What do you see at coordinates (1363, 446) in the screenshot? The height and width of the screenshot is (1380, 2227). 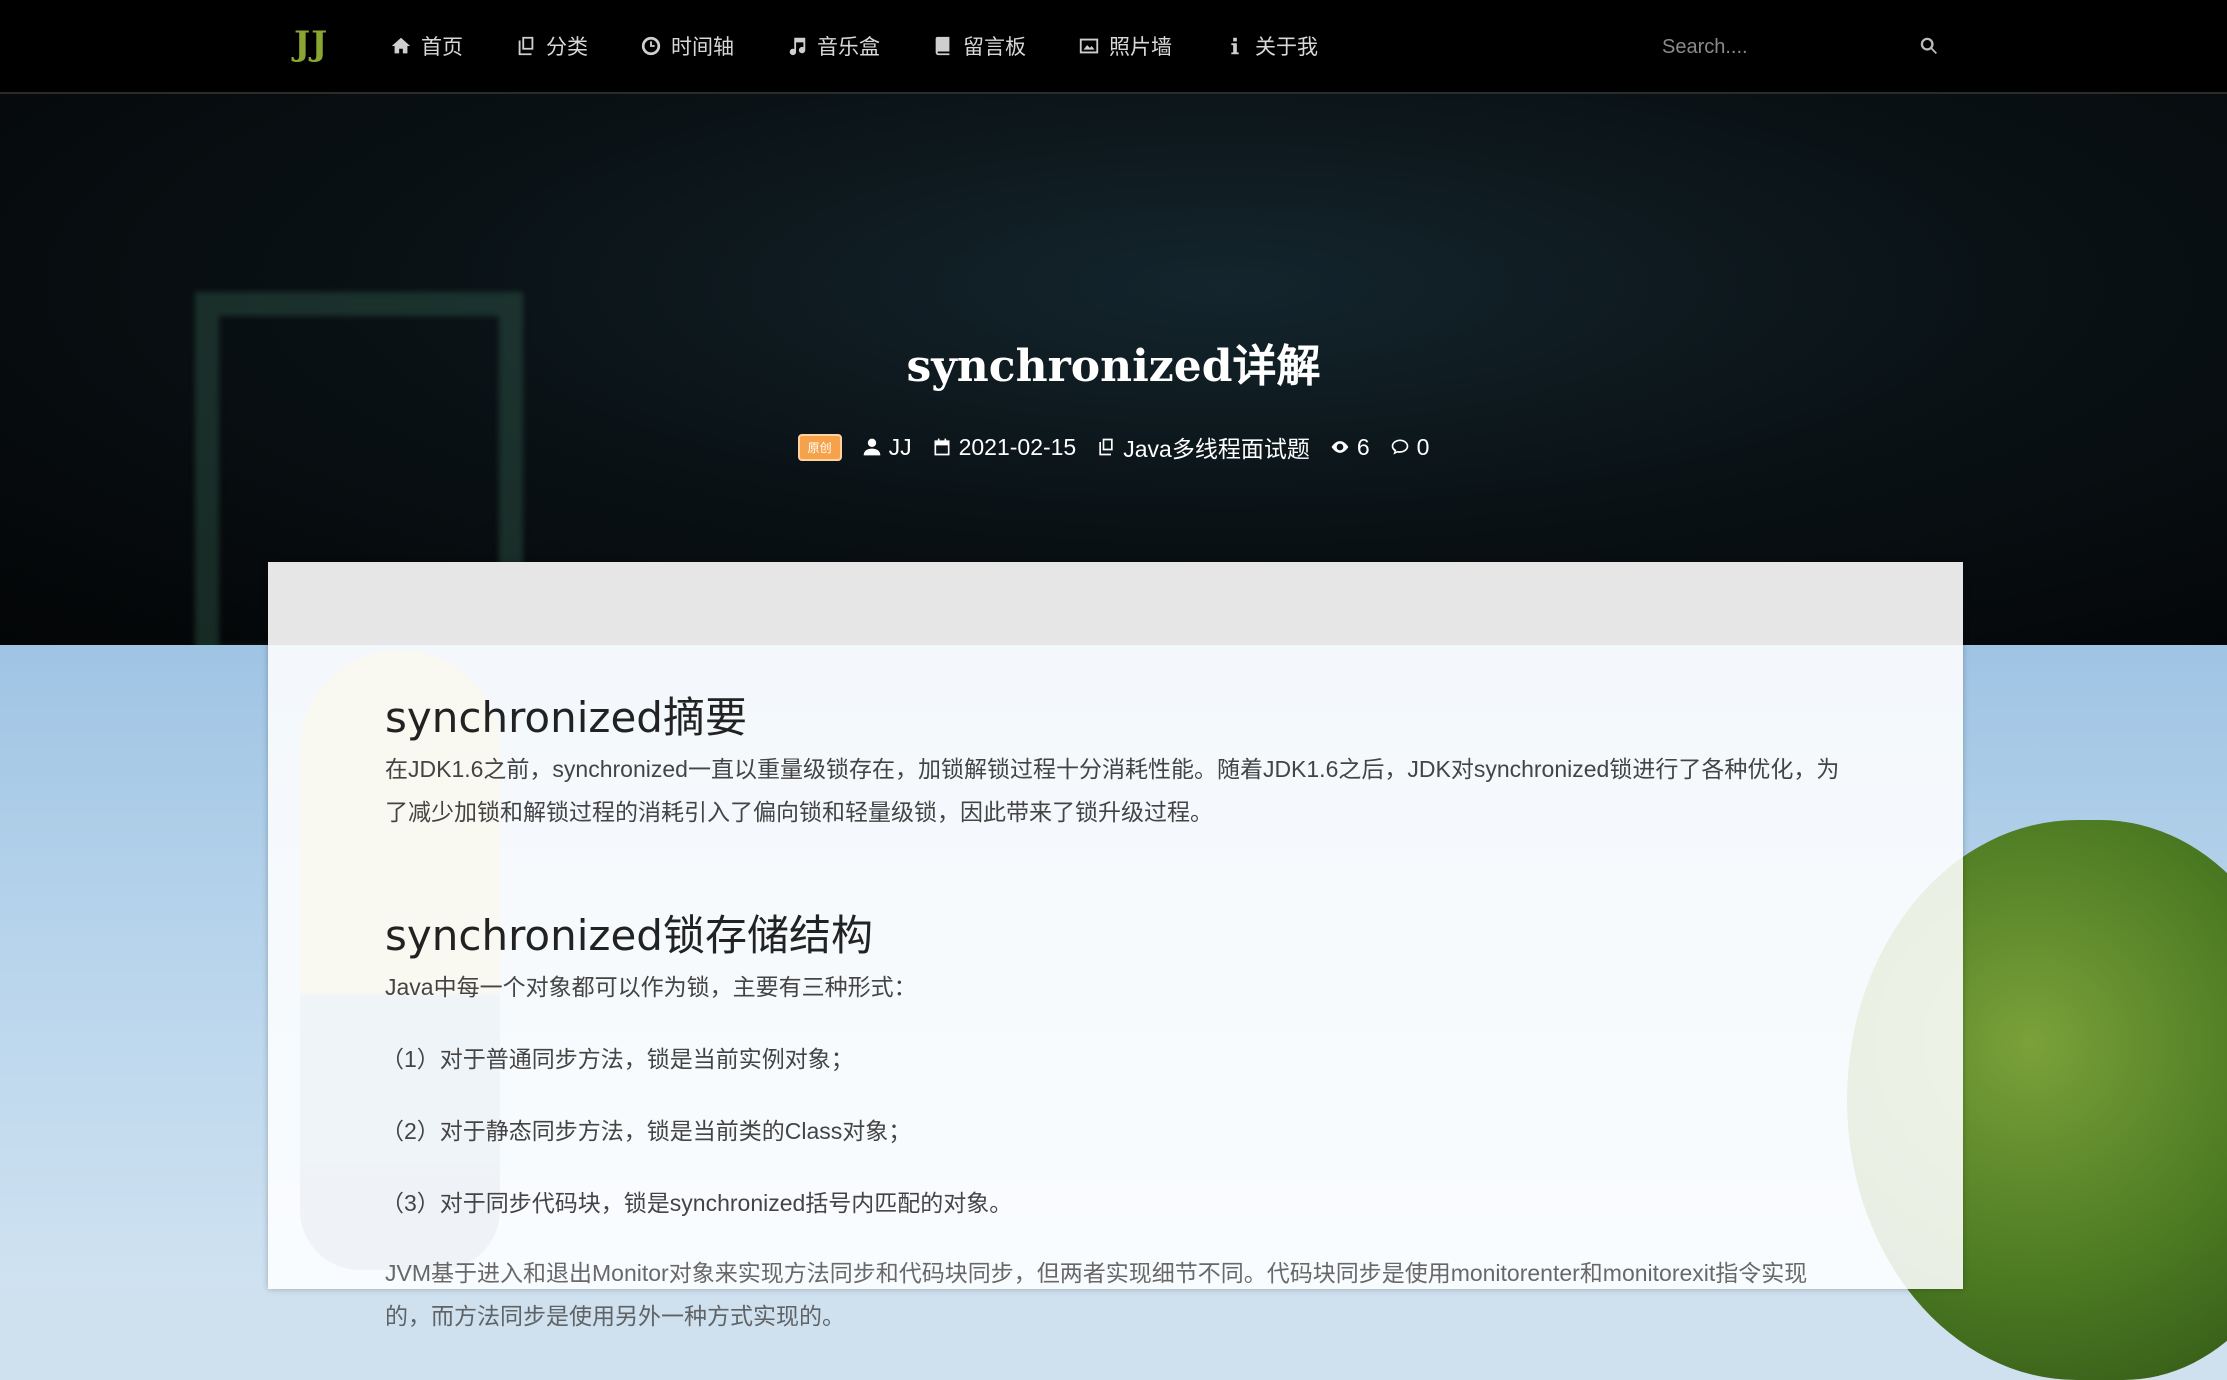 I see `post-views-count: 6` at bounding box center [1363, 446].